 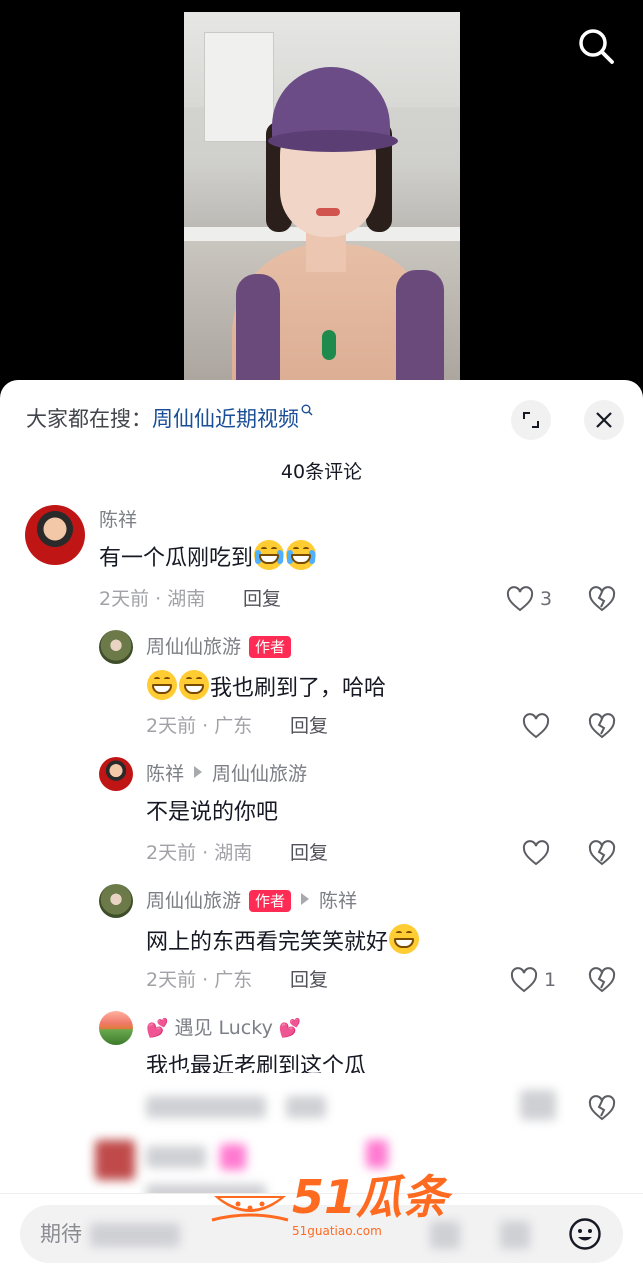 I want to click on video-thumbnail, so click(x=322, y=202).